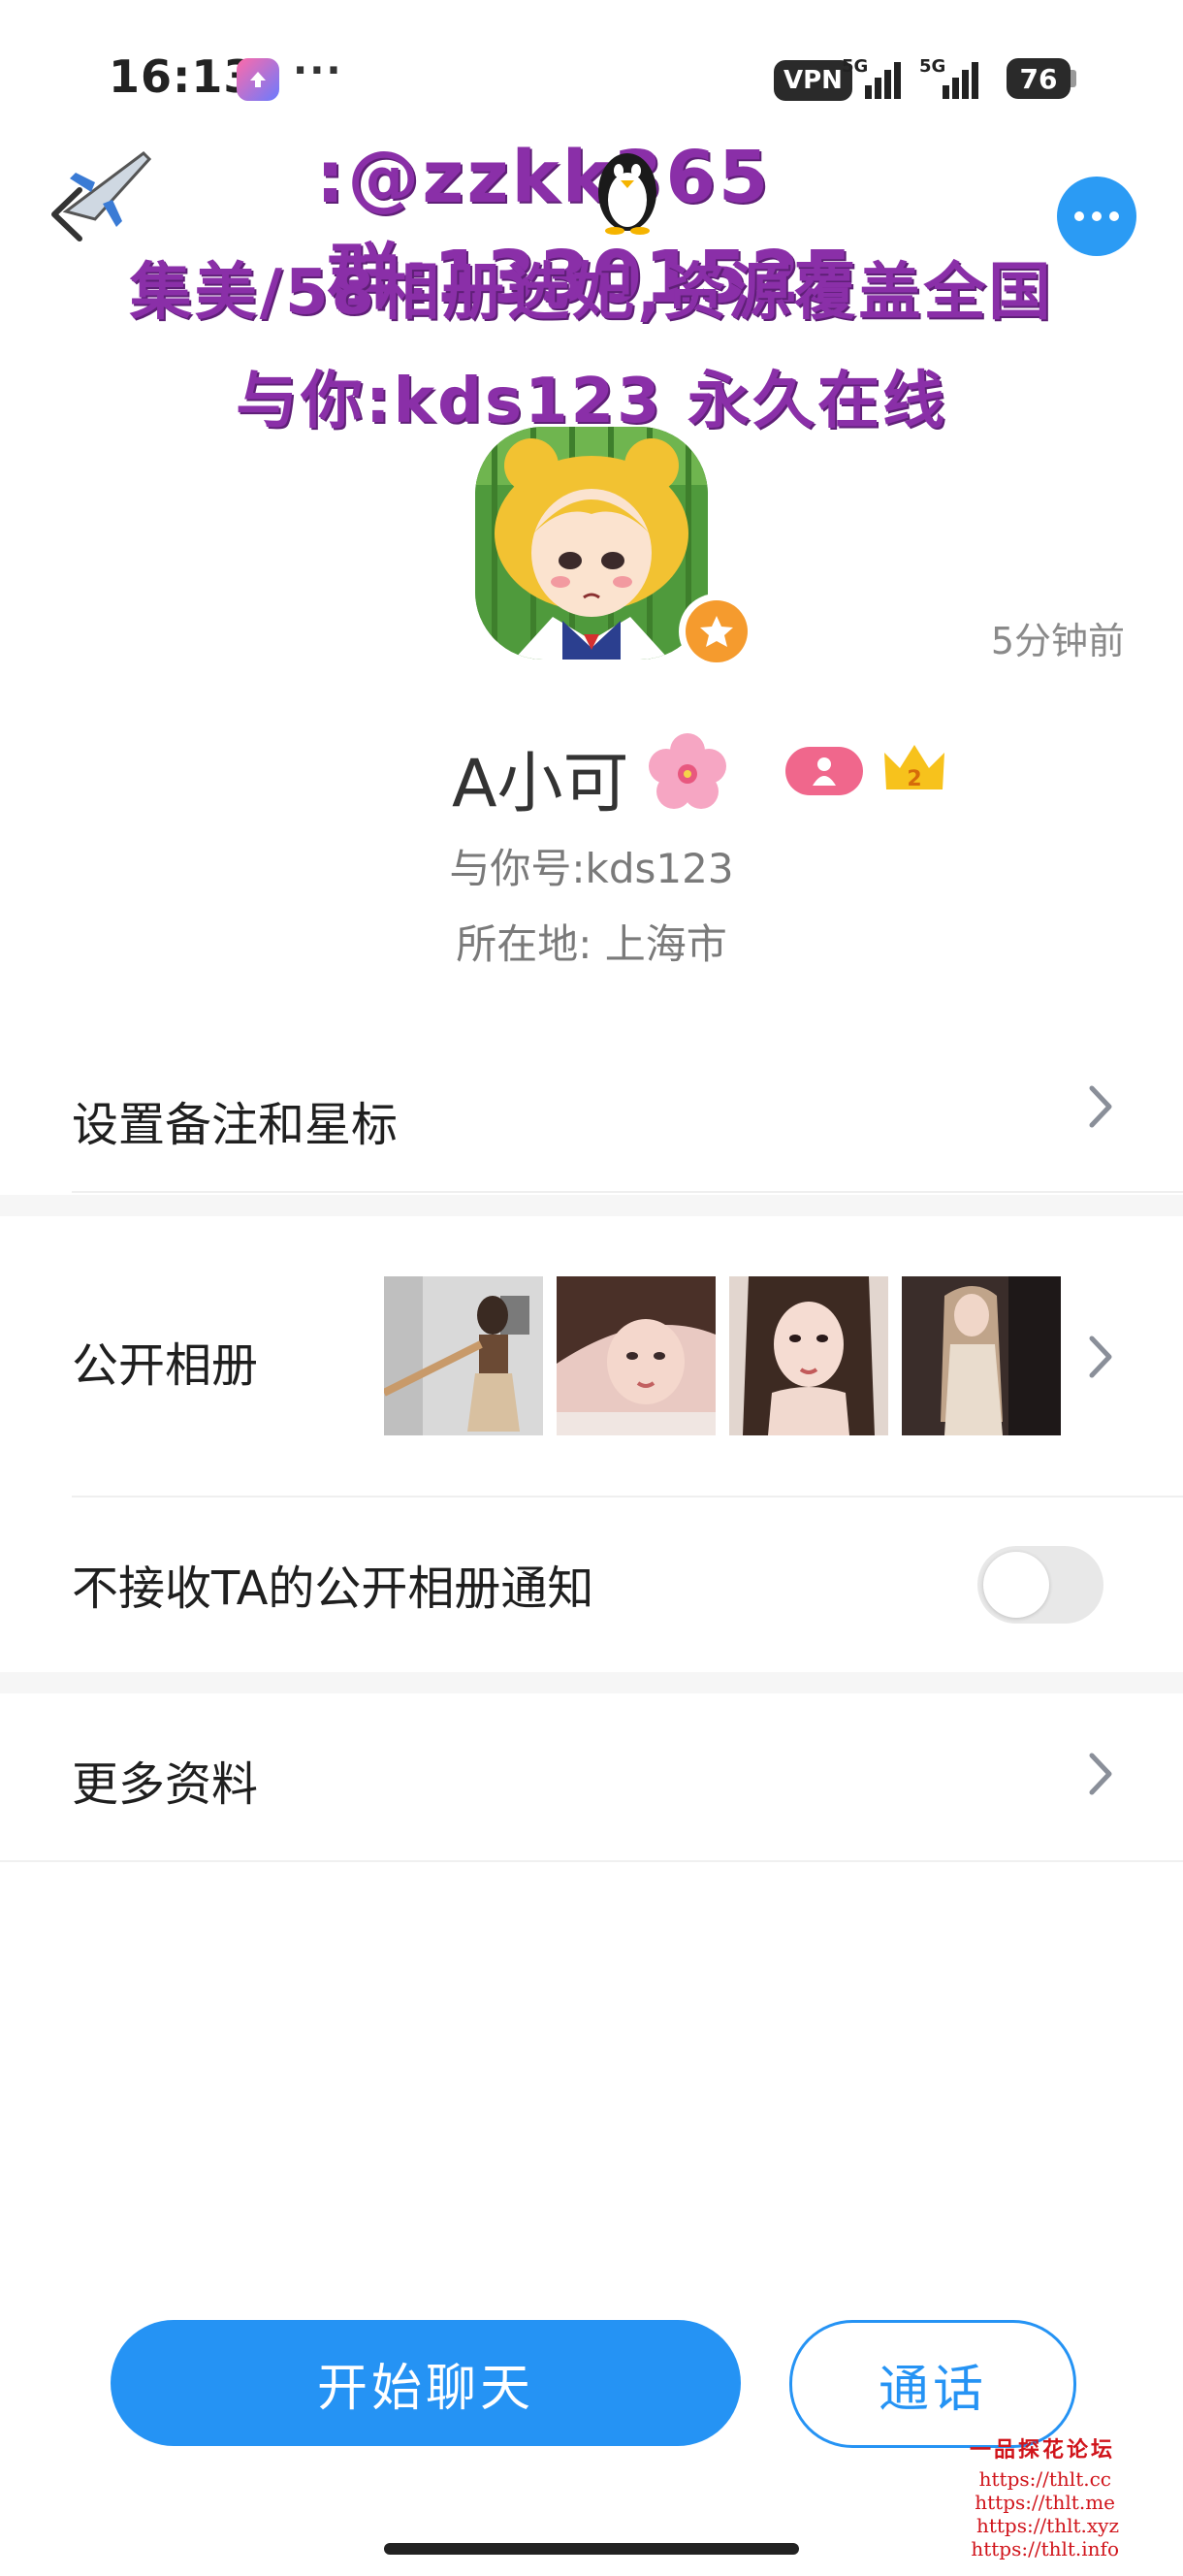 The width and height of the screenshot is (1183, 2576). What do you see at coordinates (426, 2383) in the screenshot?
I see `start-chat-button: 开始聊天` at bounding box center [426, 2383].